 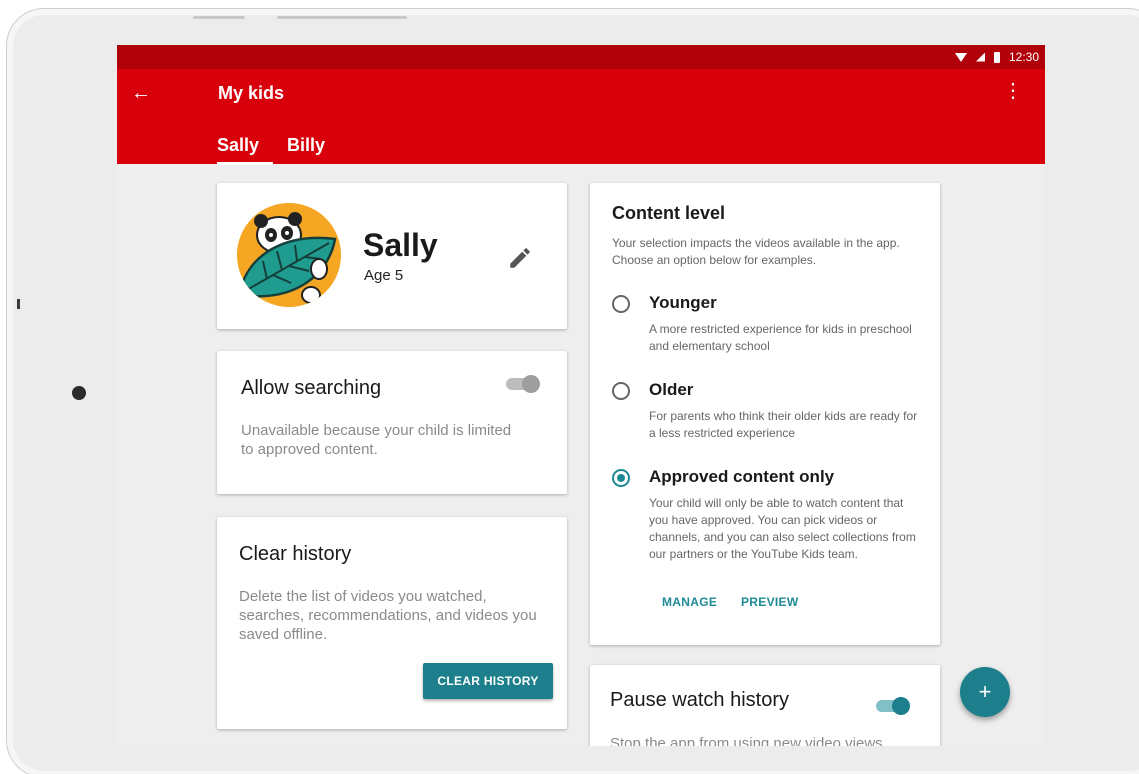 What do you see at coordinates (18, 304) in the screenshot?
I see `side-mark` at bounding box center [18, 304].